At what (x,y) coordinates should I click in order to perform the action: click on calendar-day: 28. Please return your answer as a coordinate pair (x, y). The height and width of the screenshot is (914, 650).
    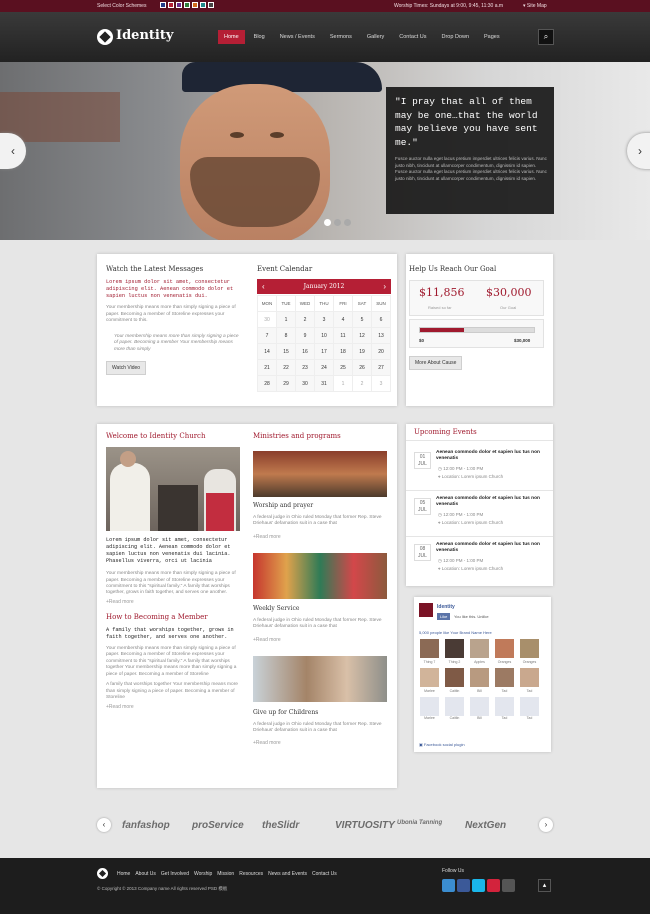
    Looking at the image, I should click on (267, 383).